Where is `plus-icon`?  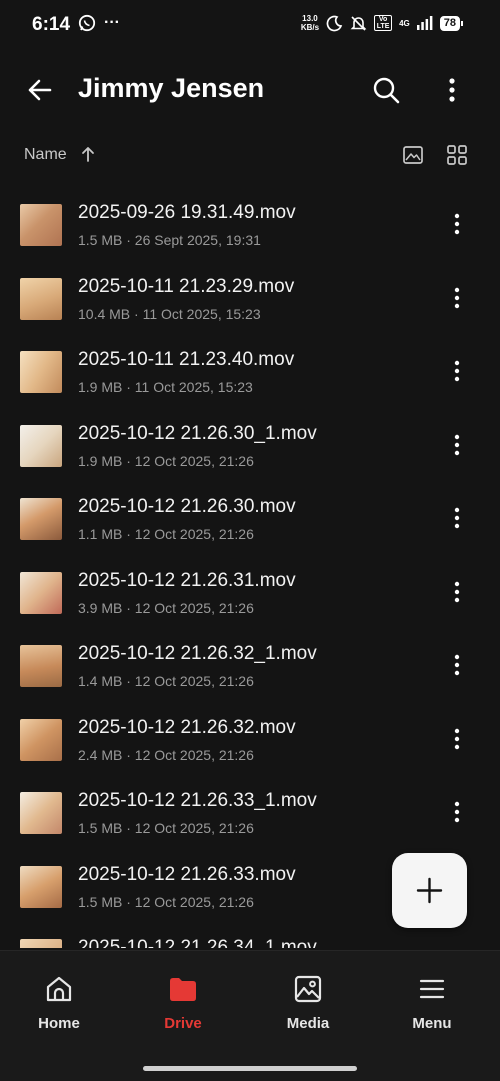
plus-icon is located at coordinates (429, 890).